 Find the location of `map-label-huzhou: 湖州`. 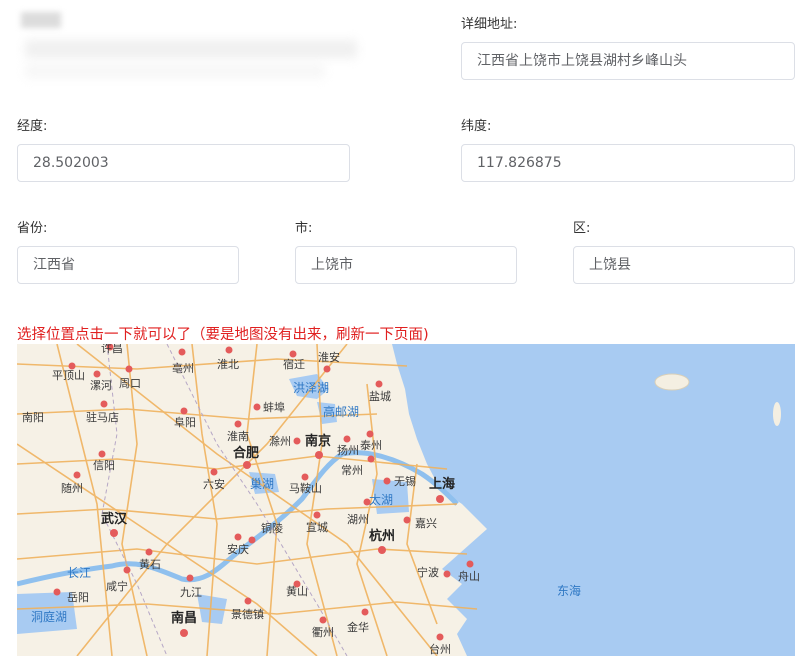

map-label-huzhou: 湖州 is located at coordinates (358, 519).